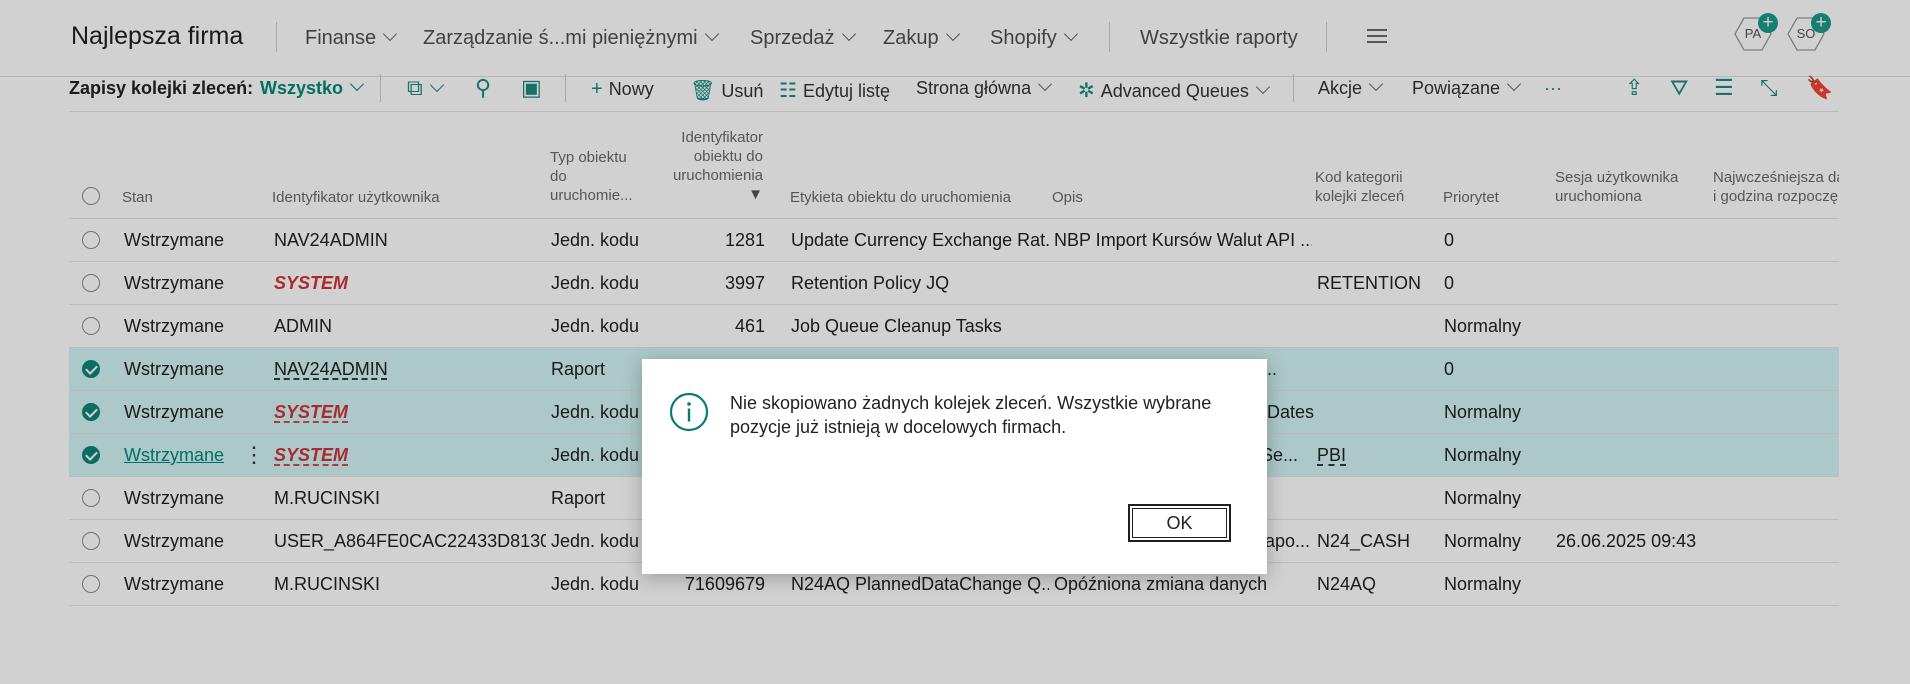 This screenshot has height=684, width=1910. I want to click on ok-button: OK, so click(1179, 523).